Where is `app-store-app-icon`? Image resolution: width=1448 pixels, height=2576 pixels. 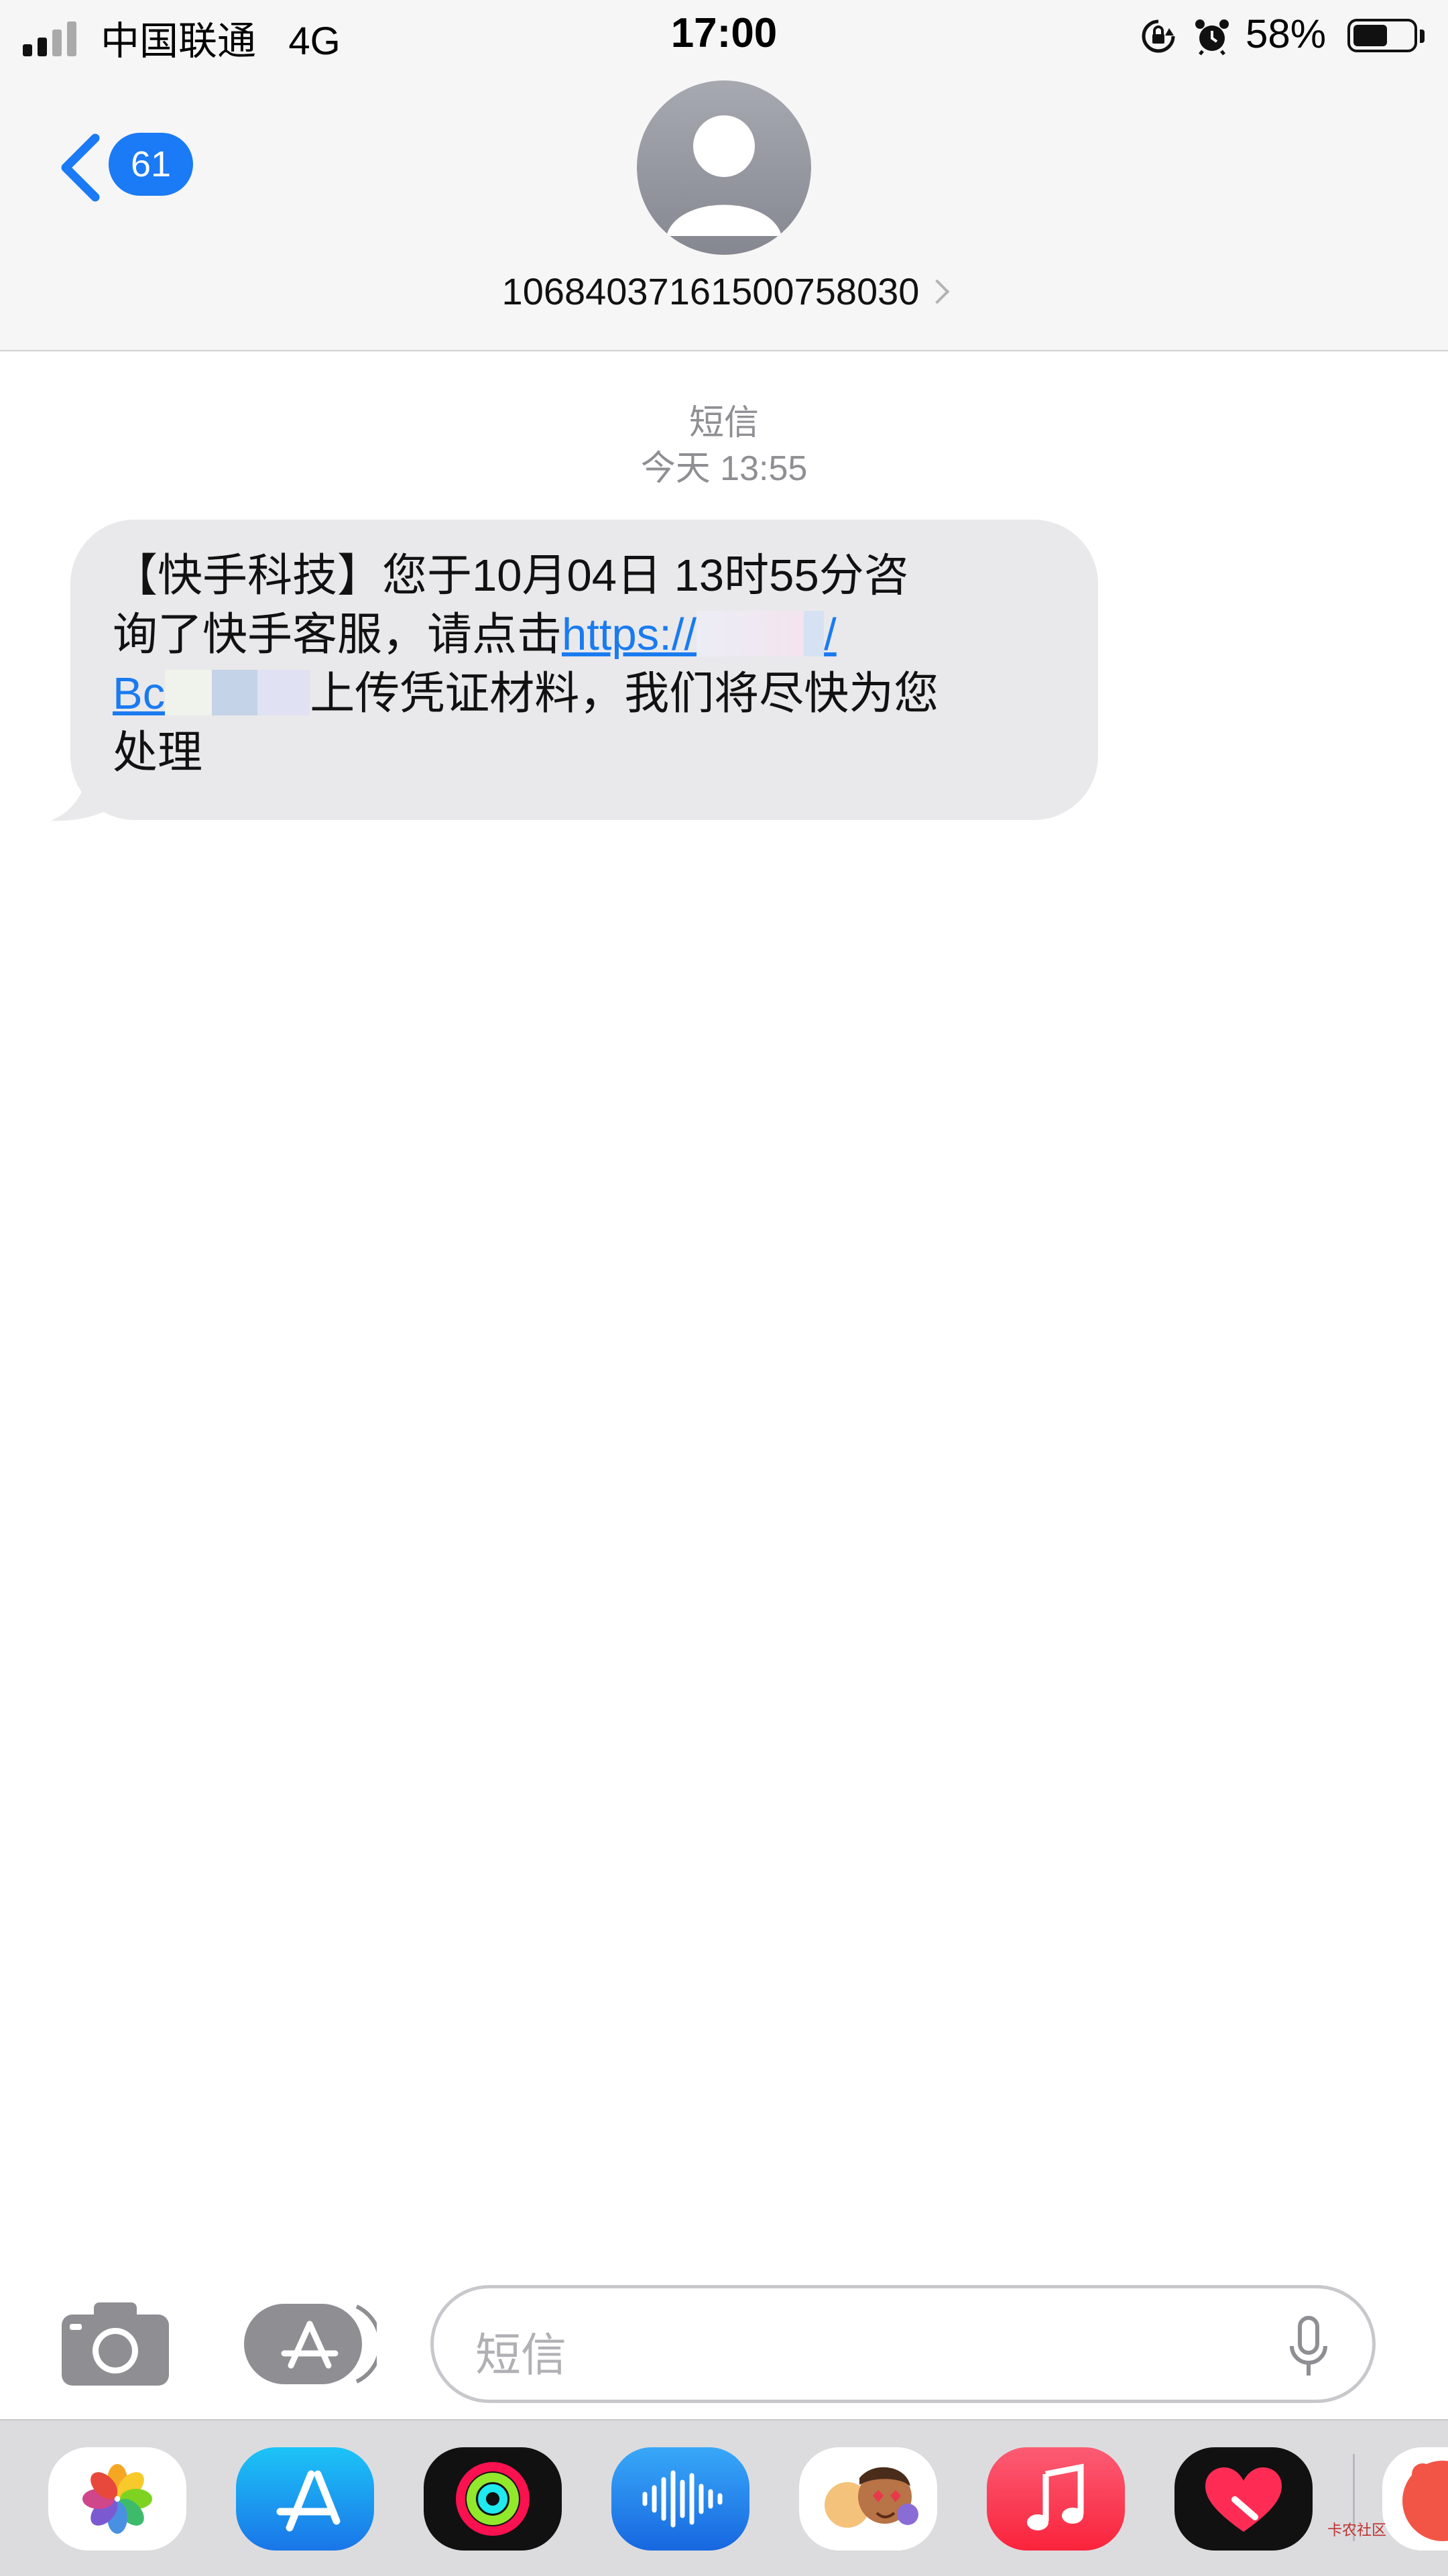 app-store-app-icon is located at coordinates (305, 2499).